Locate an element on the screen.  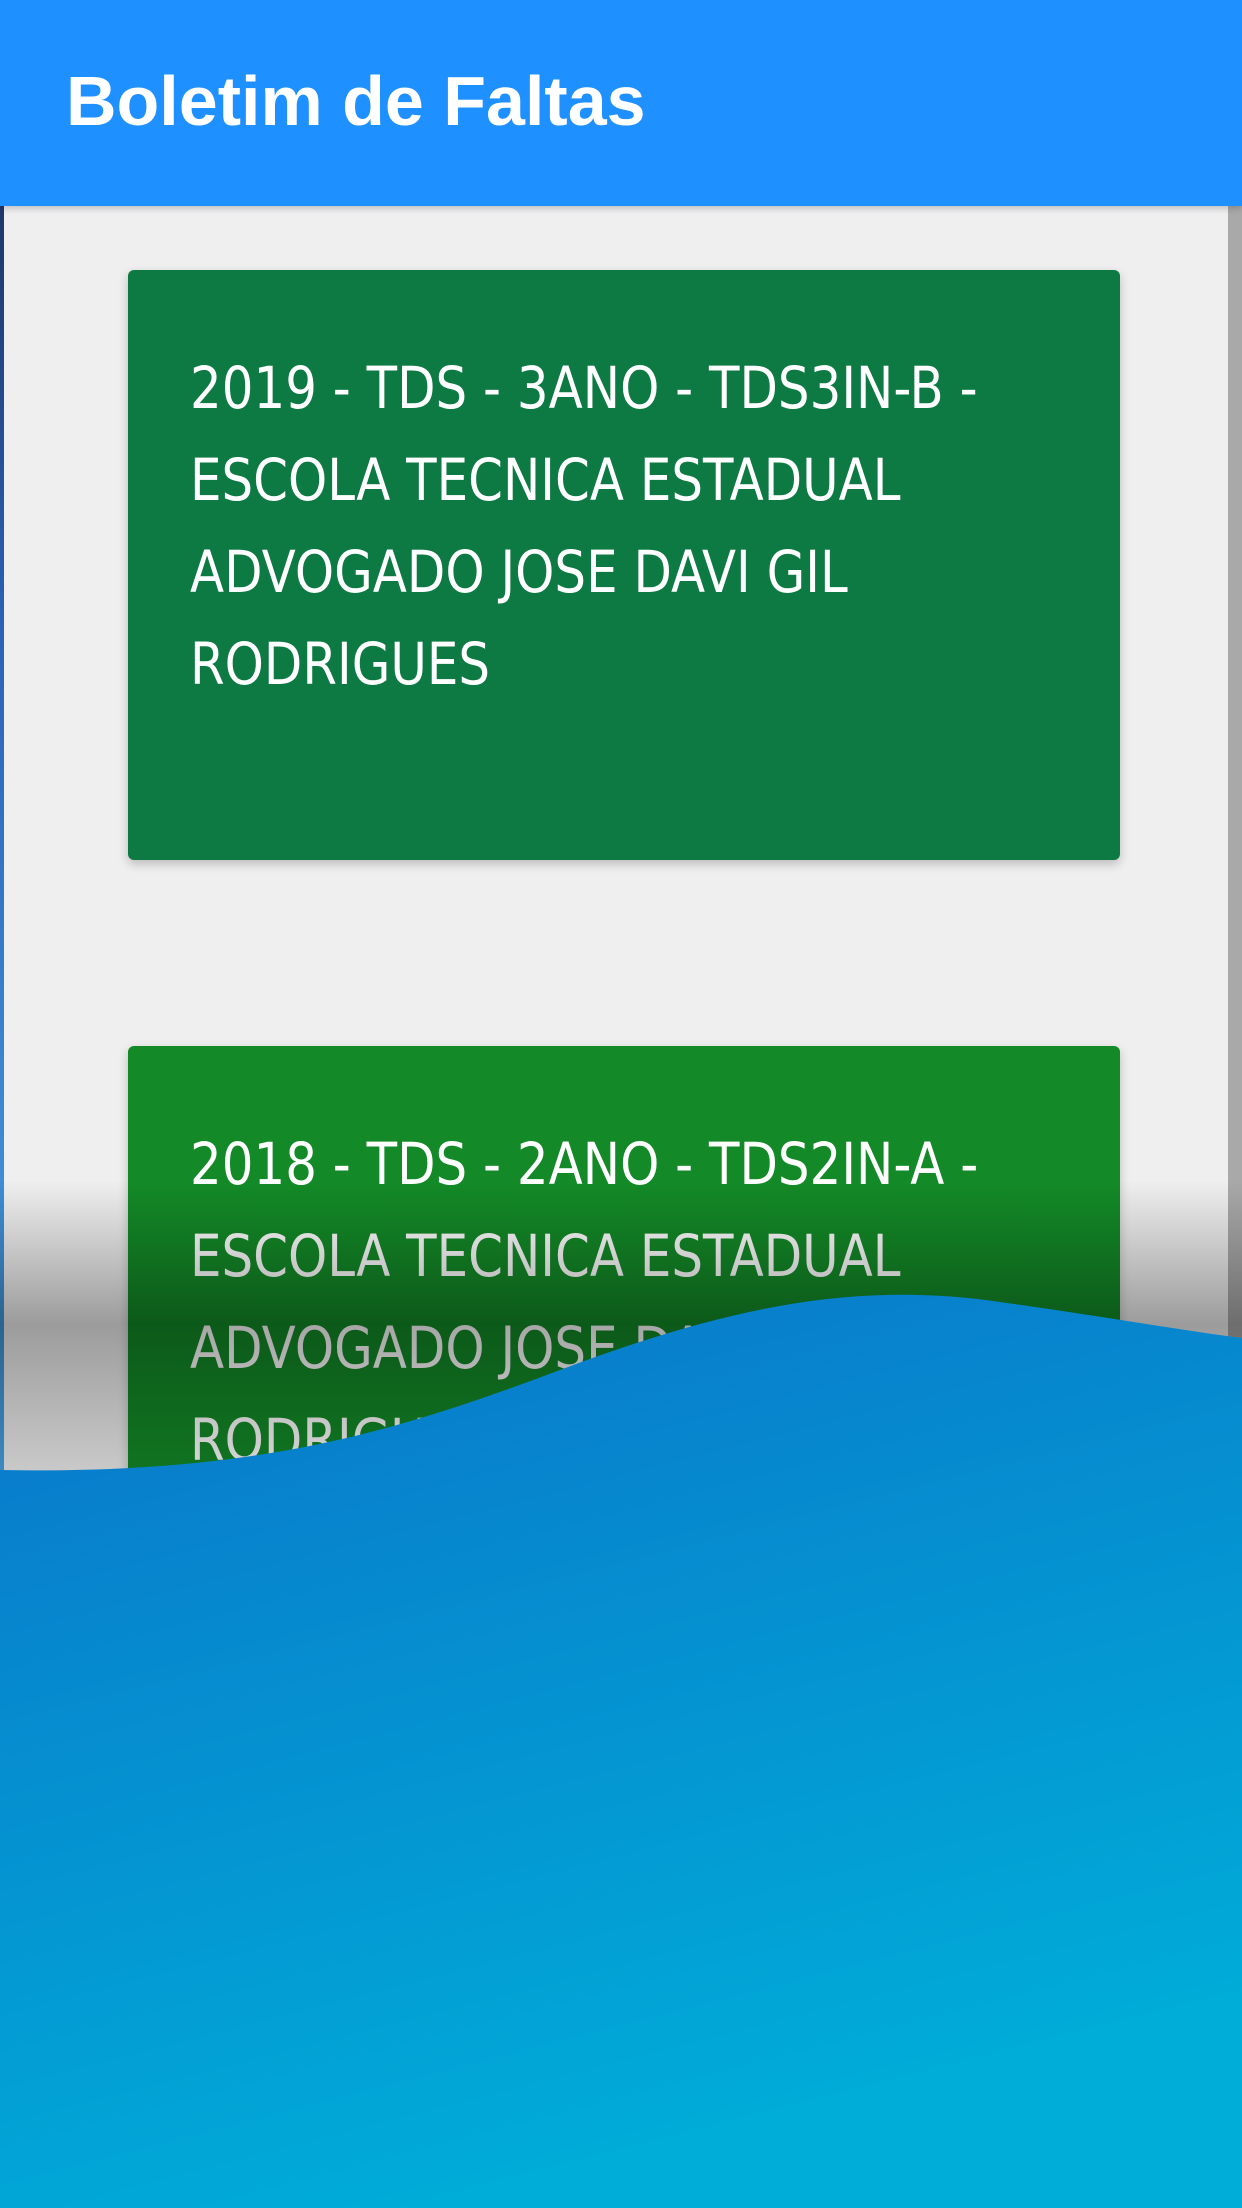
left-edge-strip is located at coordinates (2, 780).